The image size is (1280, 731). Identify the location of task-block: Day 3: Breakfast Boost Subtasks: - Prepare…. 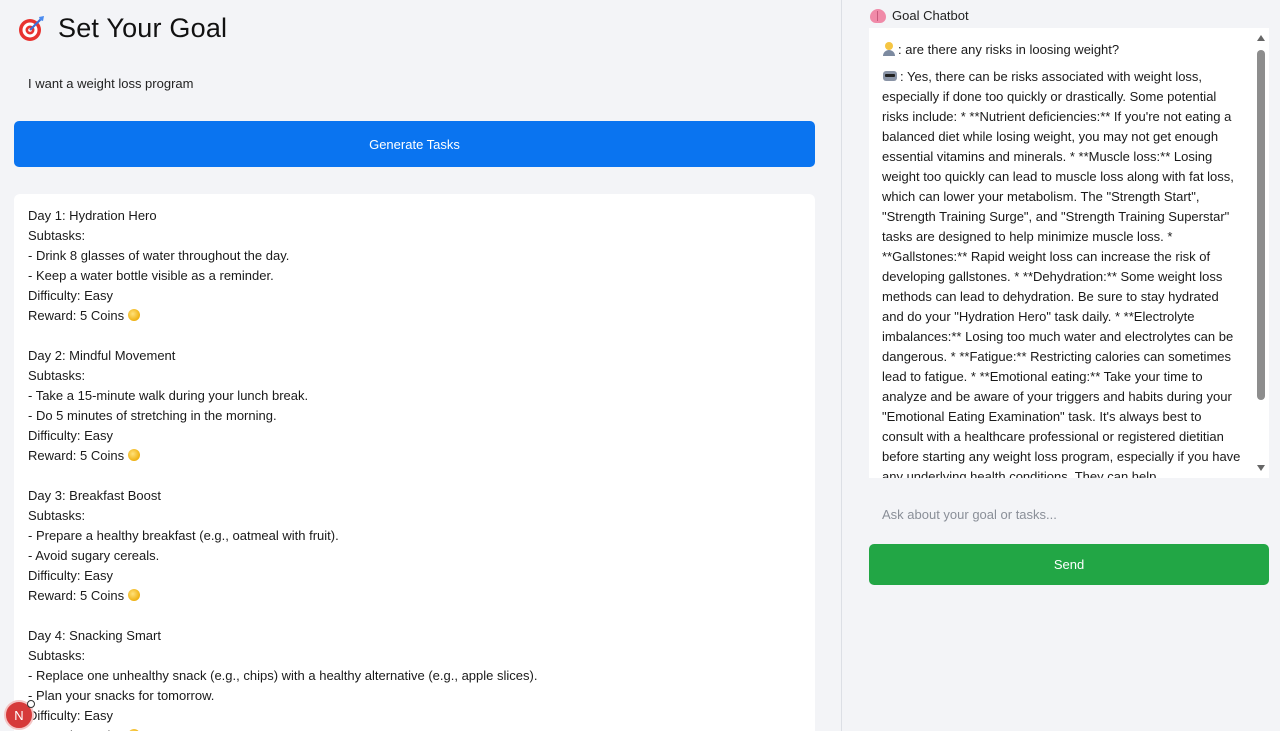
(414, 546).